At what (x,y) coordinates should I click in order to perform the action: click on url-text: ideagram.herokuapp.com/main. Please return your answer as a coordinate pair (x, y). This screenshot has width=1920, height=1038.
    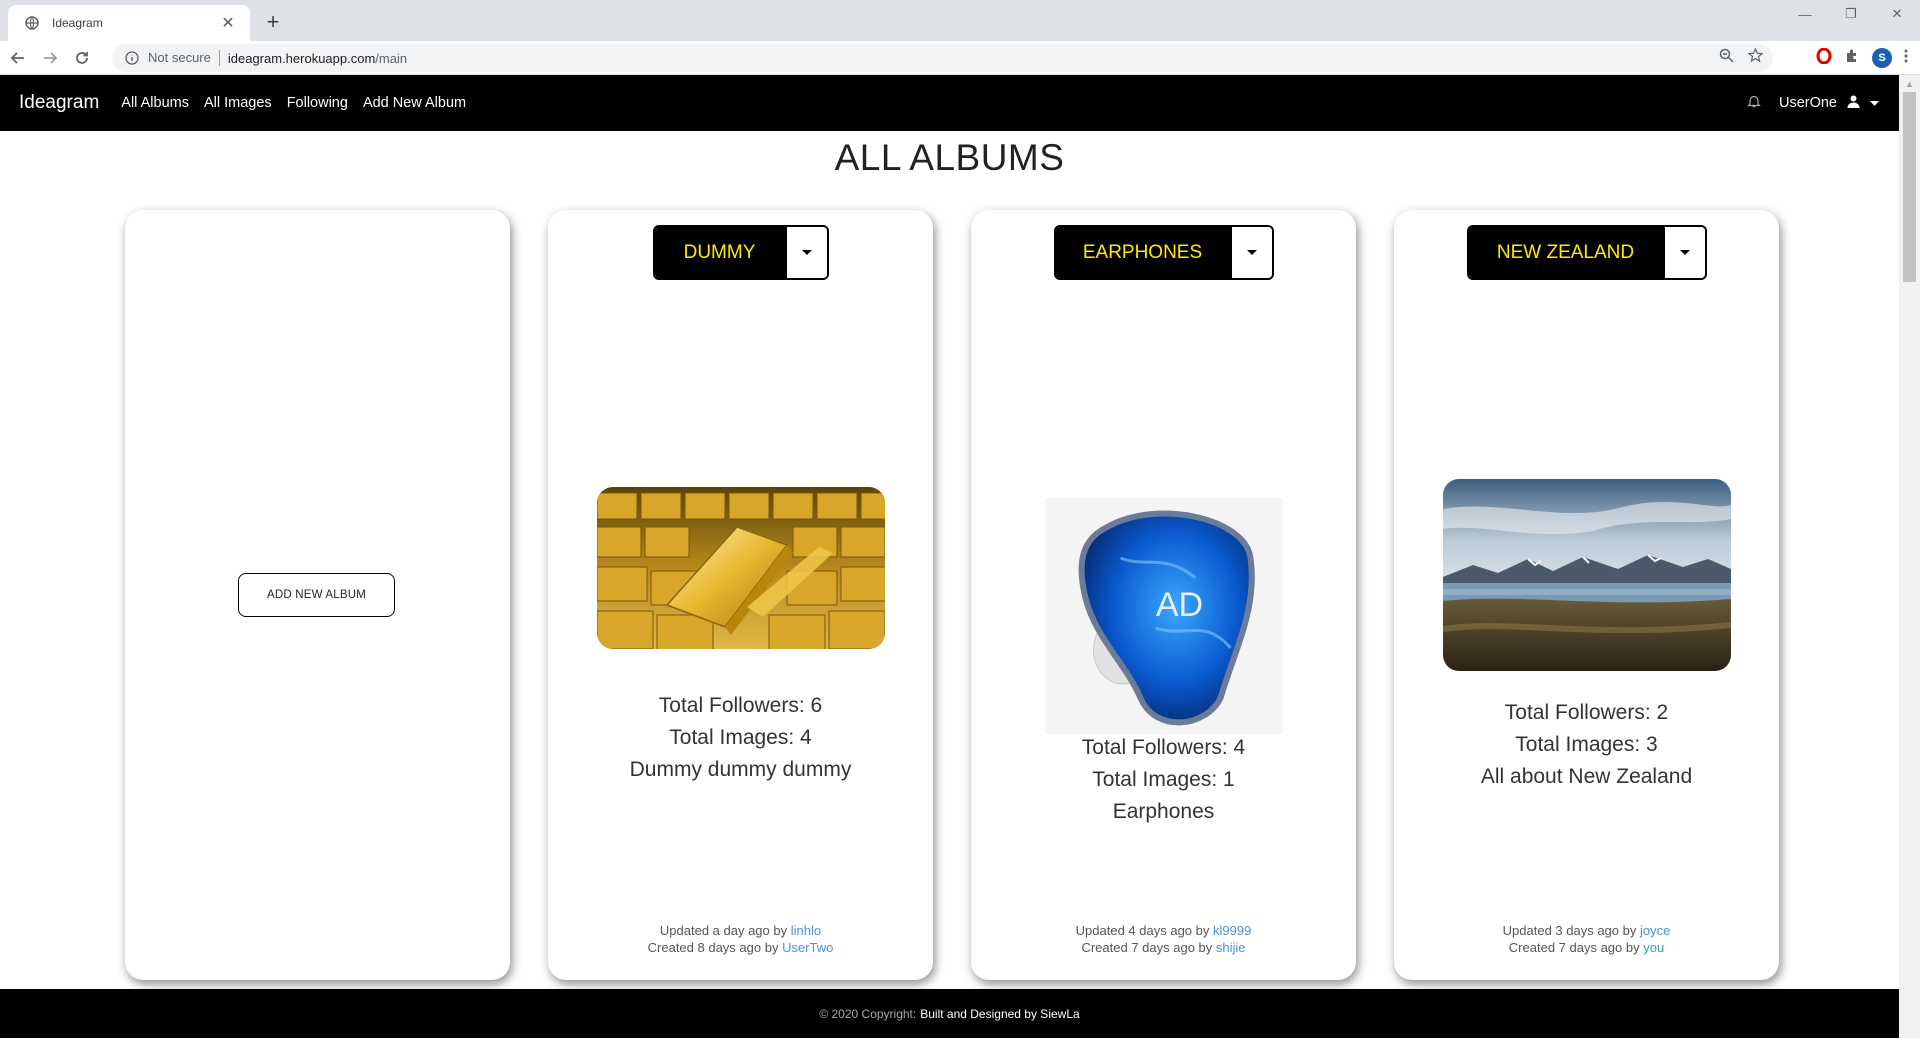
    Looking at the image, I should click on (317, 58).